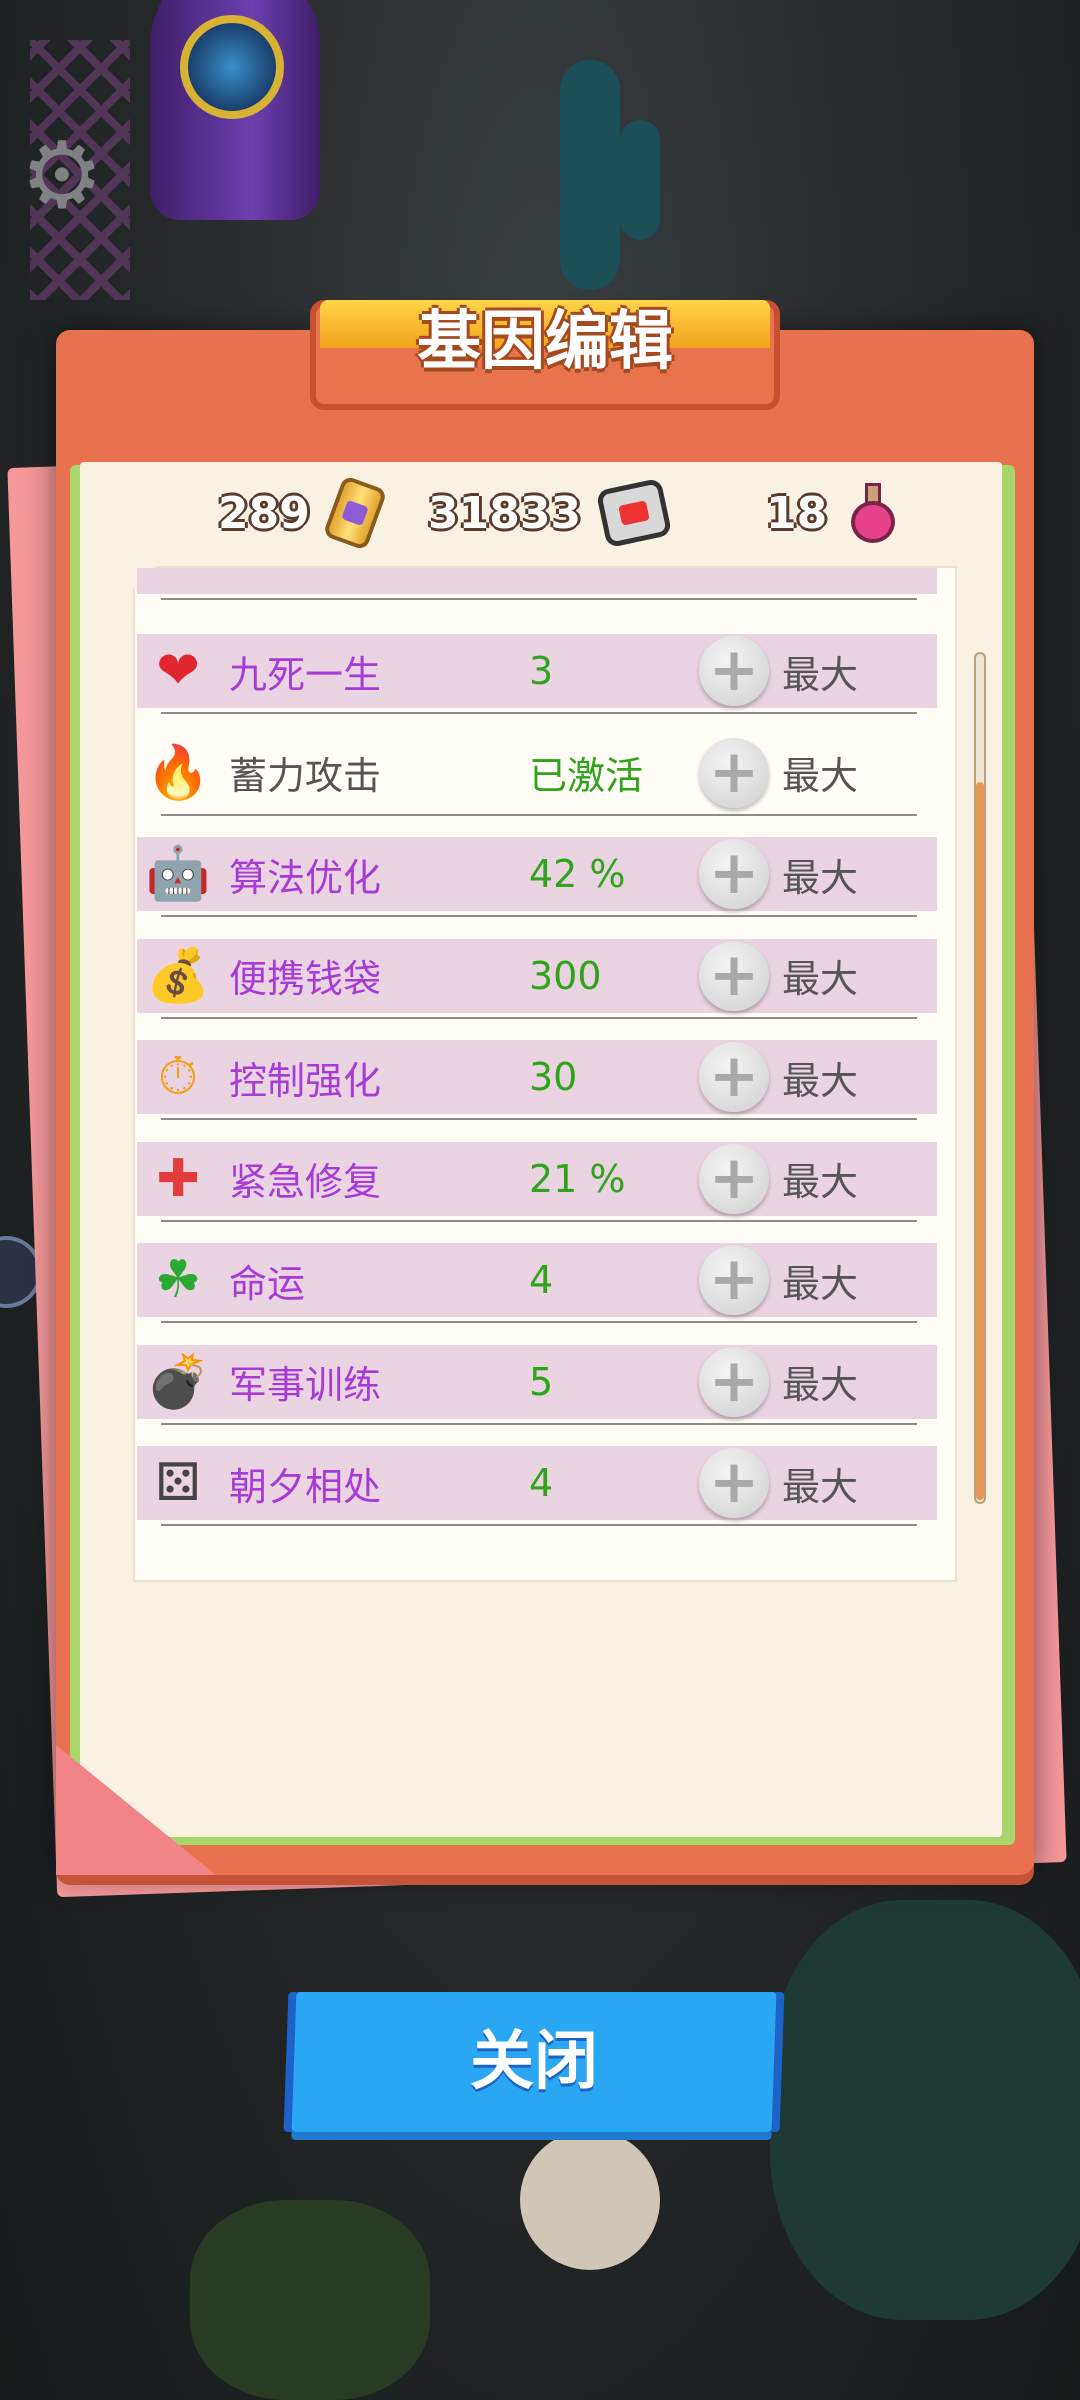 The image size is (1080, 2400). I want to click on gene-name: 控制强化, so click(305, 1080).